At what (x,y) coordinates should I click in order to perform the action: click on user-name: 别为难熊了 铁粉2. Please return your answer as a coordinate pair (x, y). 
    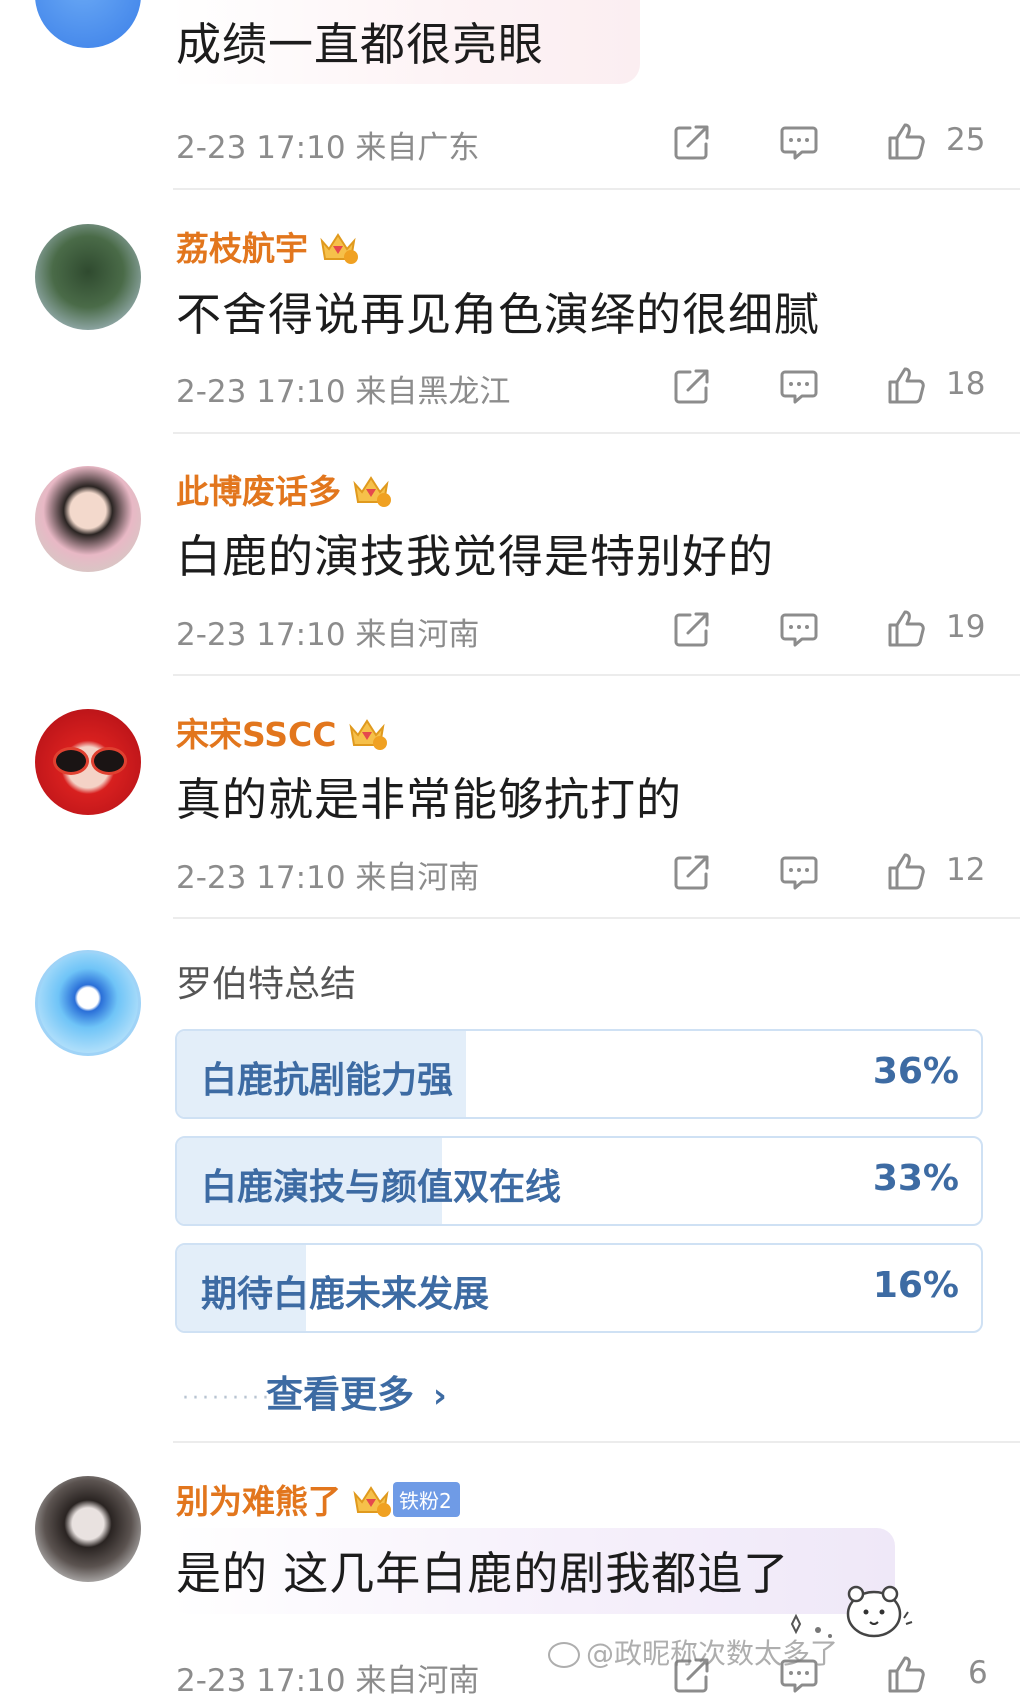
    Looking at the image, I should click on (318, 1499).